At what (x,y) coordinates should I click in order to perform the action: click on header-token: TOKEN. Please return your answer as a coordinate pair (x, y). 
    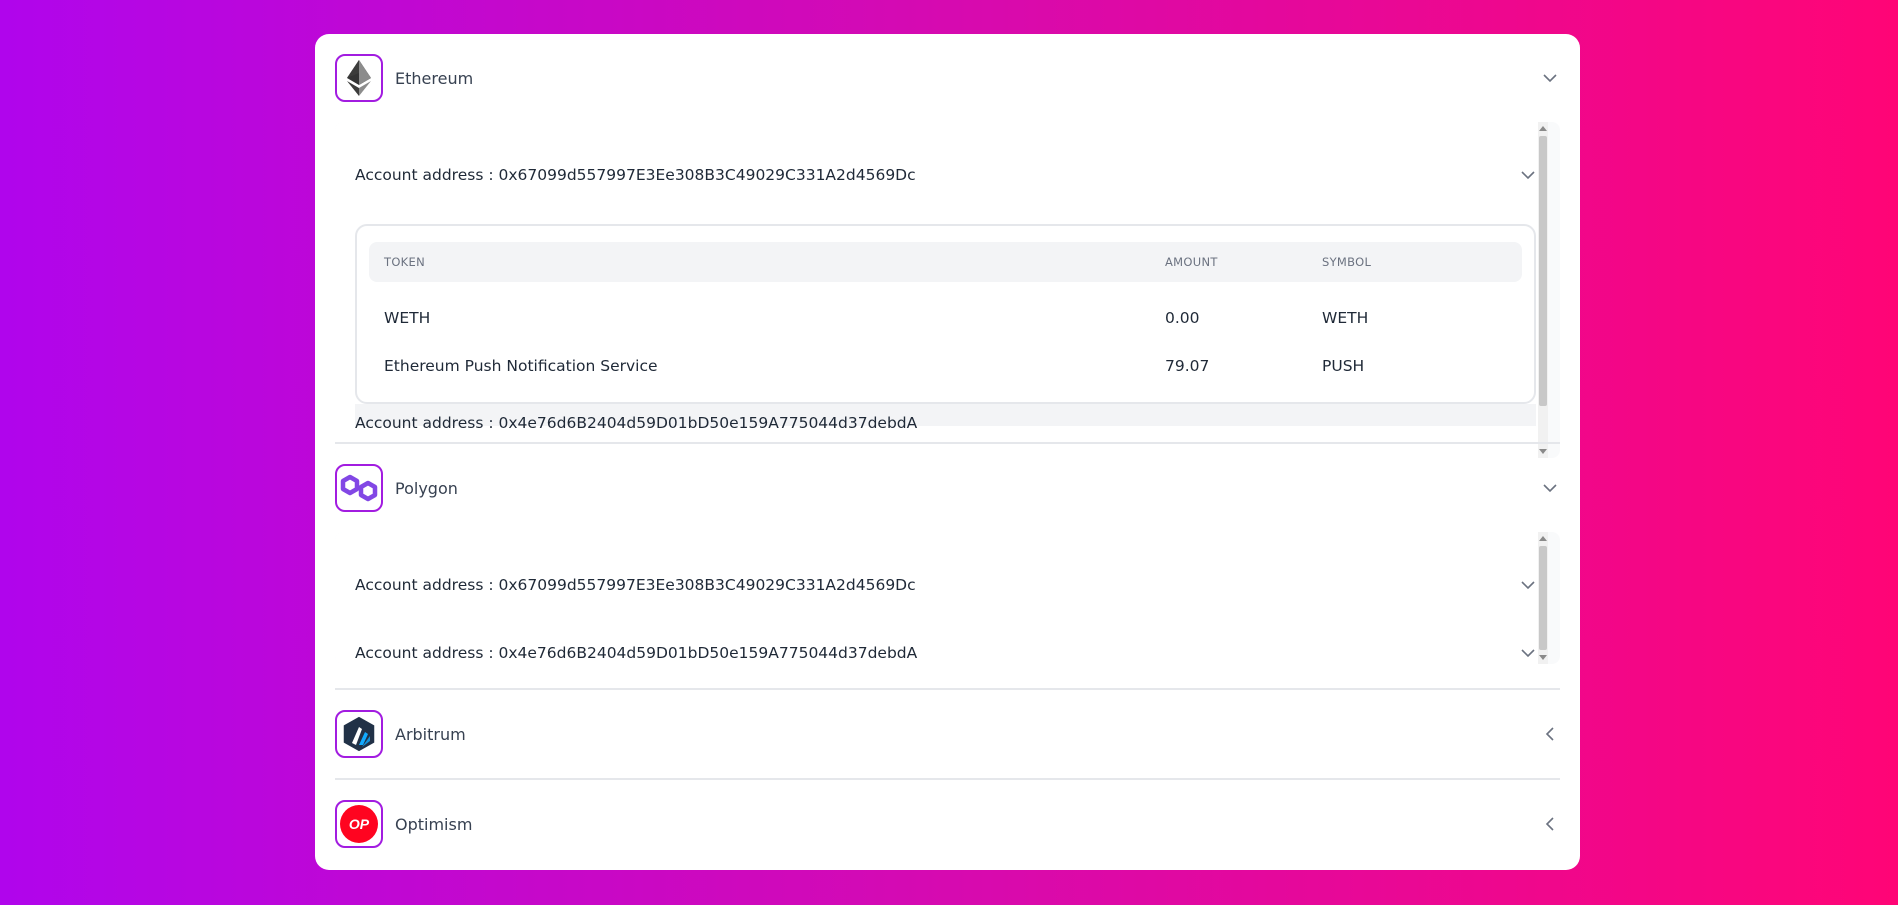
    Looking at the image, I should click on (404, 262).